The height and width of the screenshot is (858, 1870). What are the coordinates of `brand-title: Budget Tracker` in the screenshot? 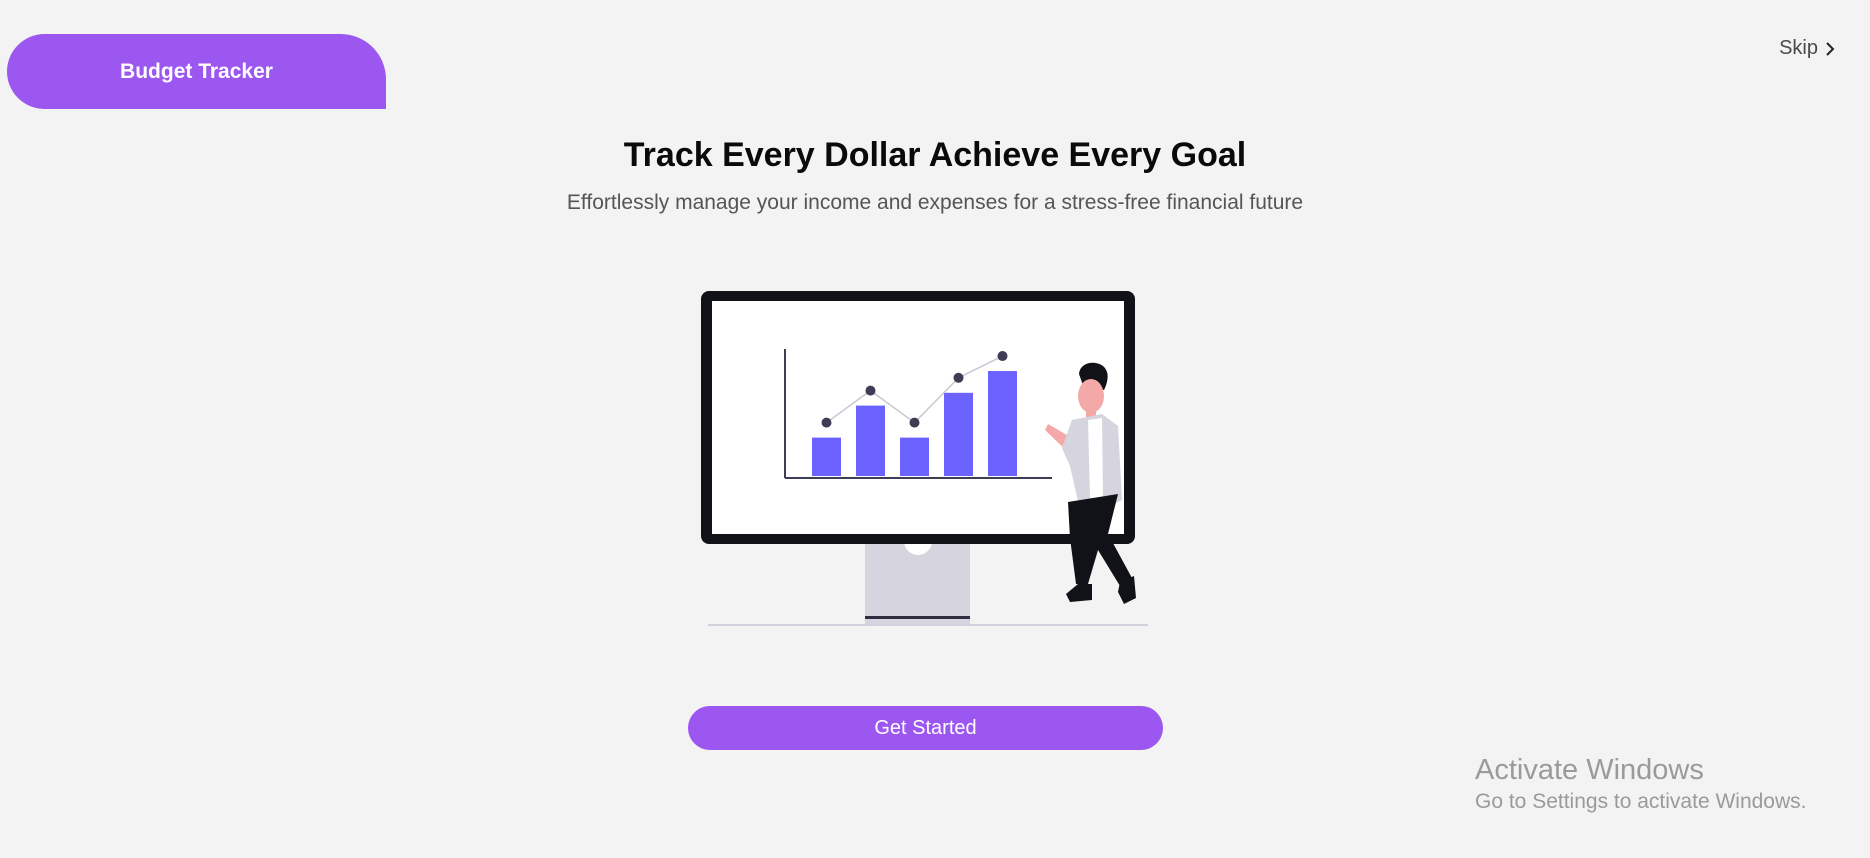 It's located at (196, 71).